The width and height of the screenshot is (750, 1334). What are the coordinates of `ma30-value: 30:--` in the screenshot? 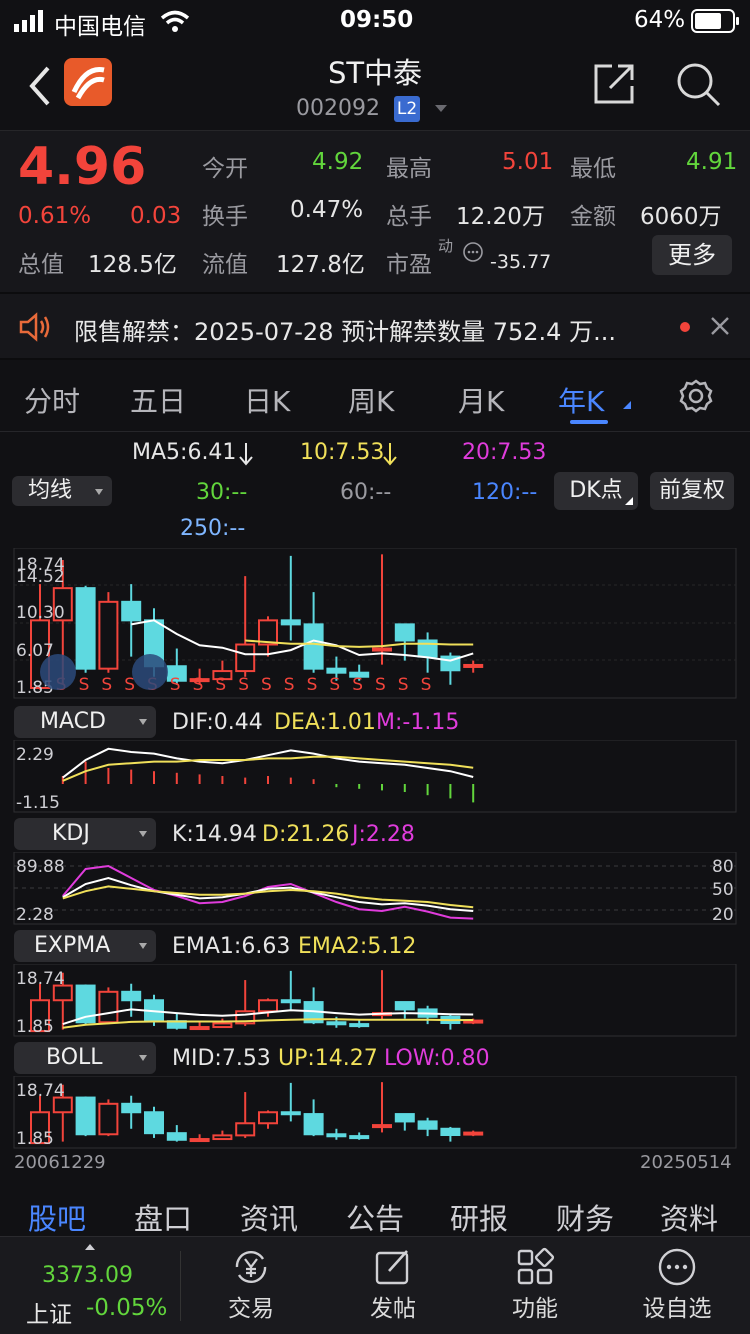 It's located at (222, 492).